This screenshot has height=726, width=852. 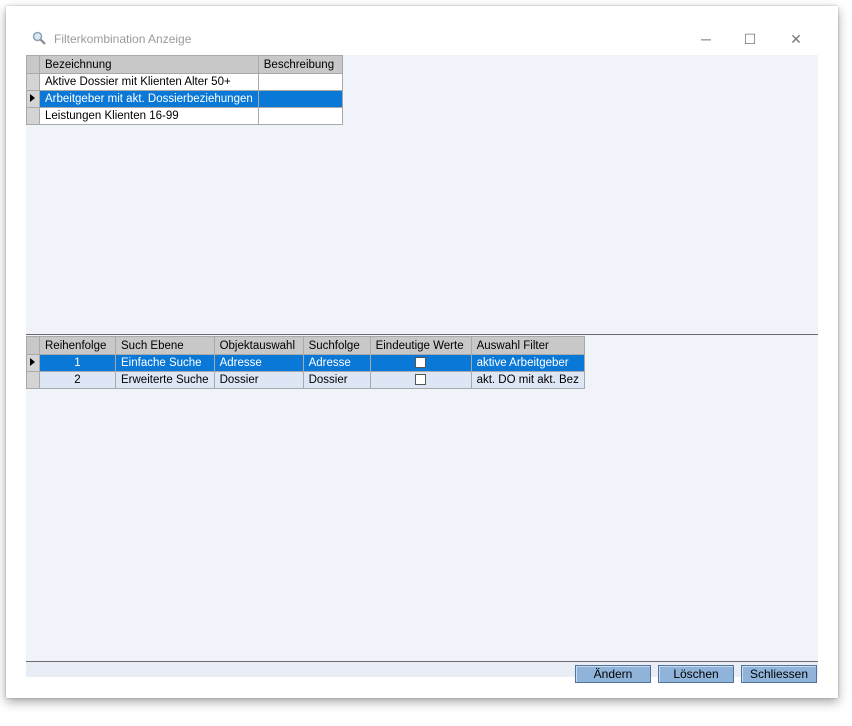 What do you see at coordinates (258, 363) in the screenshot?
I see `cell-objektauswahl: Adresse` at bounding box center [258, 363].